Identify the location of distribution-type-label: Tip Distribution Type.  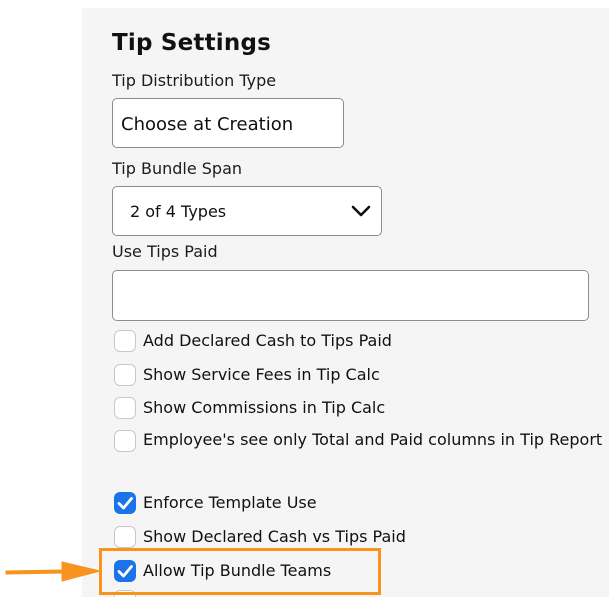
(194, 80).